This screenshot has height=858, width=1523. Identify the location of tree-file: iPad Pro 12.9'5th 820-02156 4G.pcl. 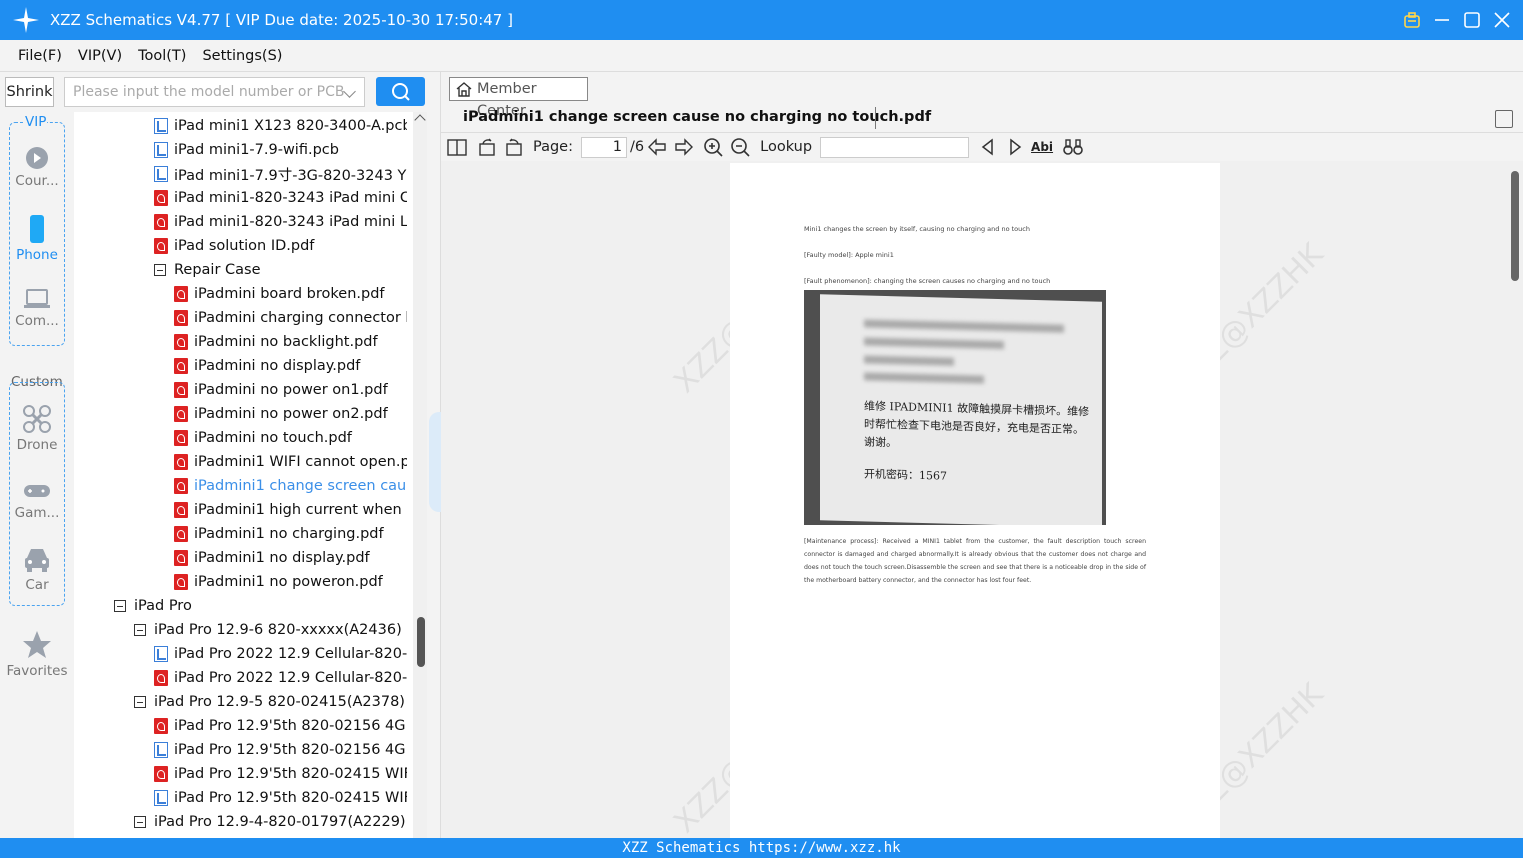
(280, 750).